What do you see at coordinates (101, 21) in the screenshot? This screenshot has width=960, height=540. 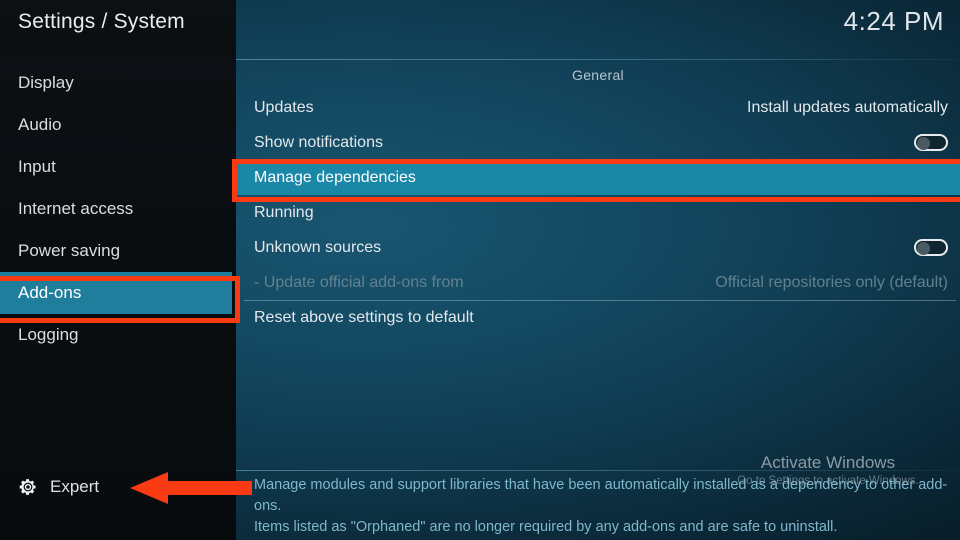 I see `page-title: Settings / System` at bounding box center [101, 21].